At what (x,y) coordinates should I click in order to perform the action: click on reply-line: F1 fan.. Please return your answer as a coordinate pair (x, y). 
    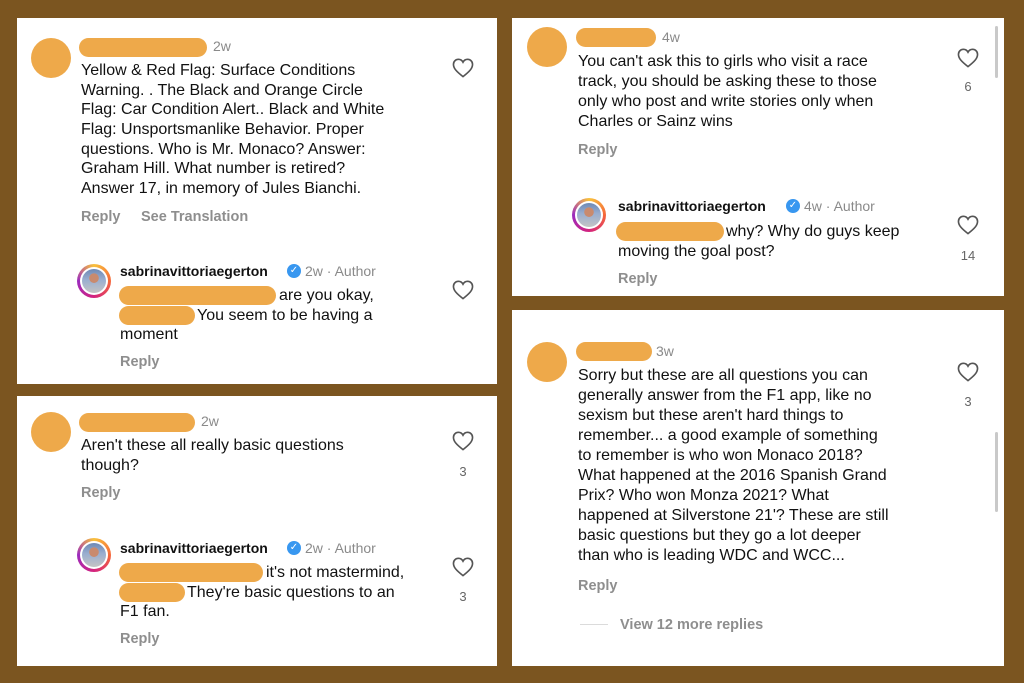
    Looking at the image, I should click on (145, 611).